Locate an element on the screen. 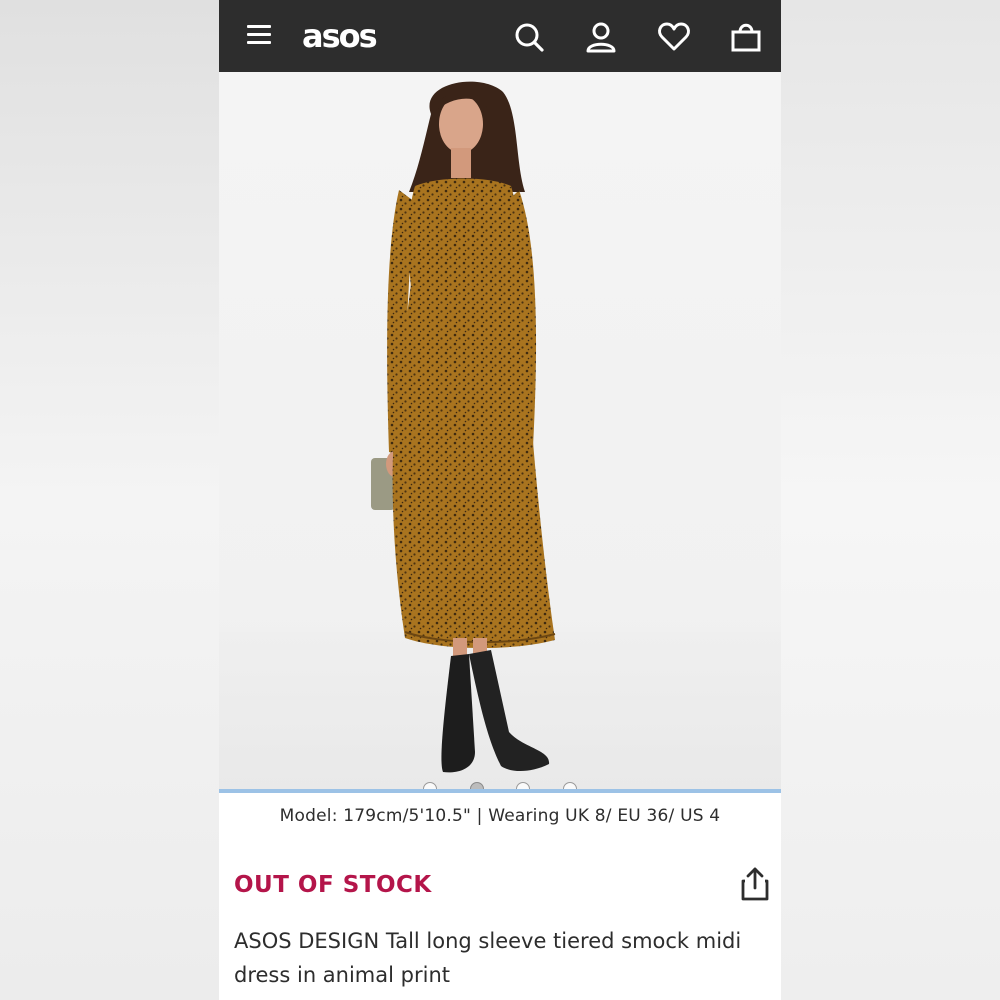  asos-logo: asos is located at coordinates (340, 36).